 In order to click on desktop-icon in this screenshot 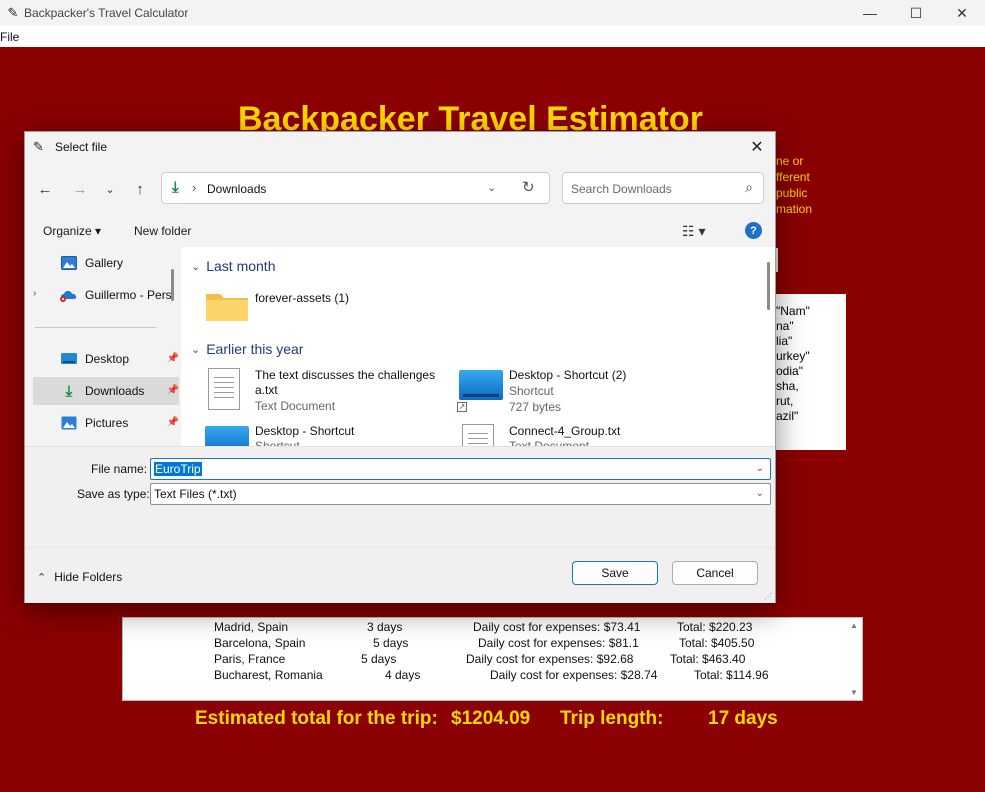, I will do `click(69, 359)`.